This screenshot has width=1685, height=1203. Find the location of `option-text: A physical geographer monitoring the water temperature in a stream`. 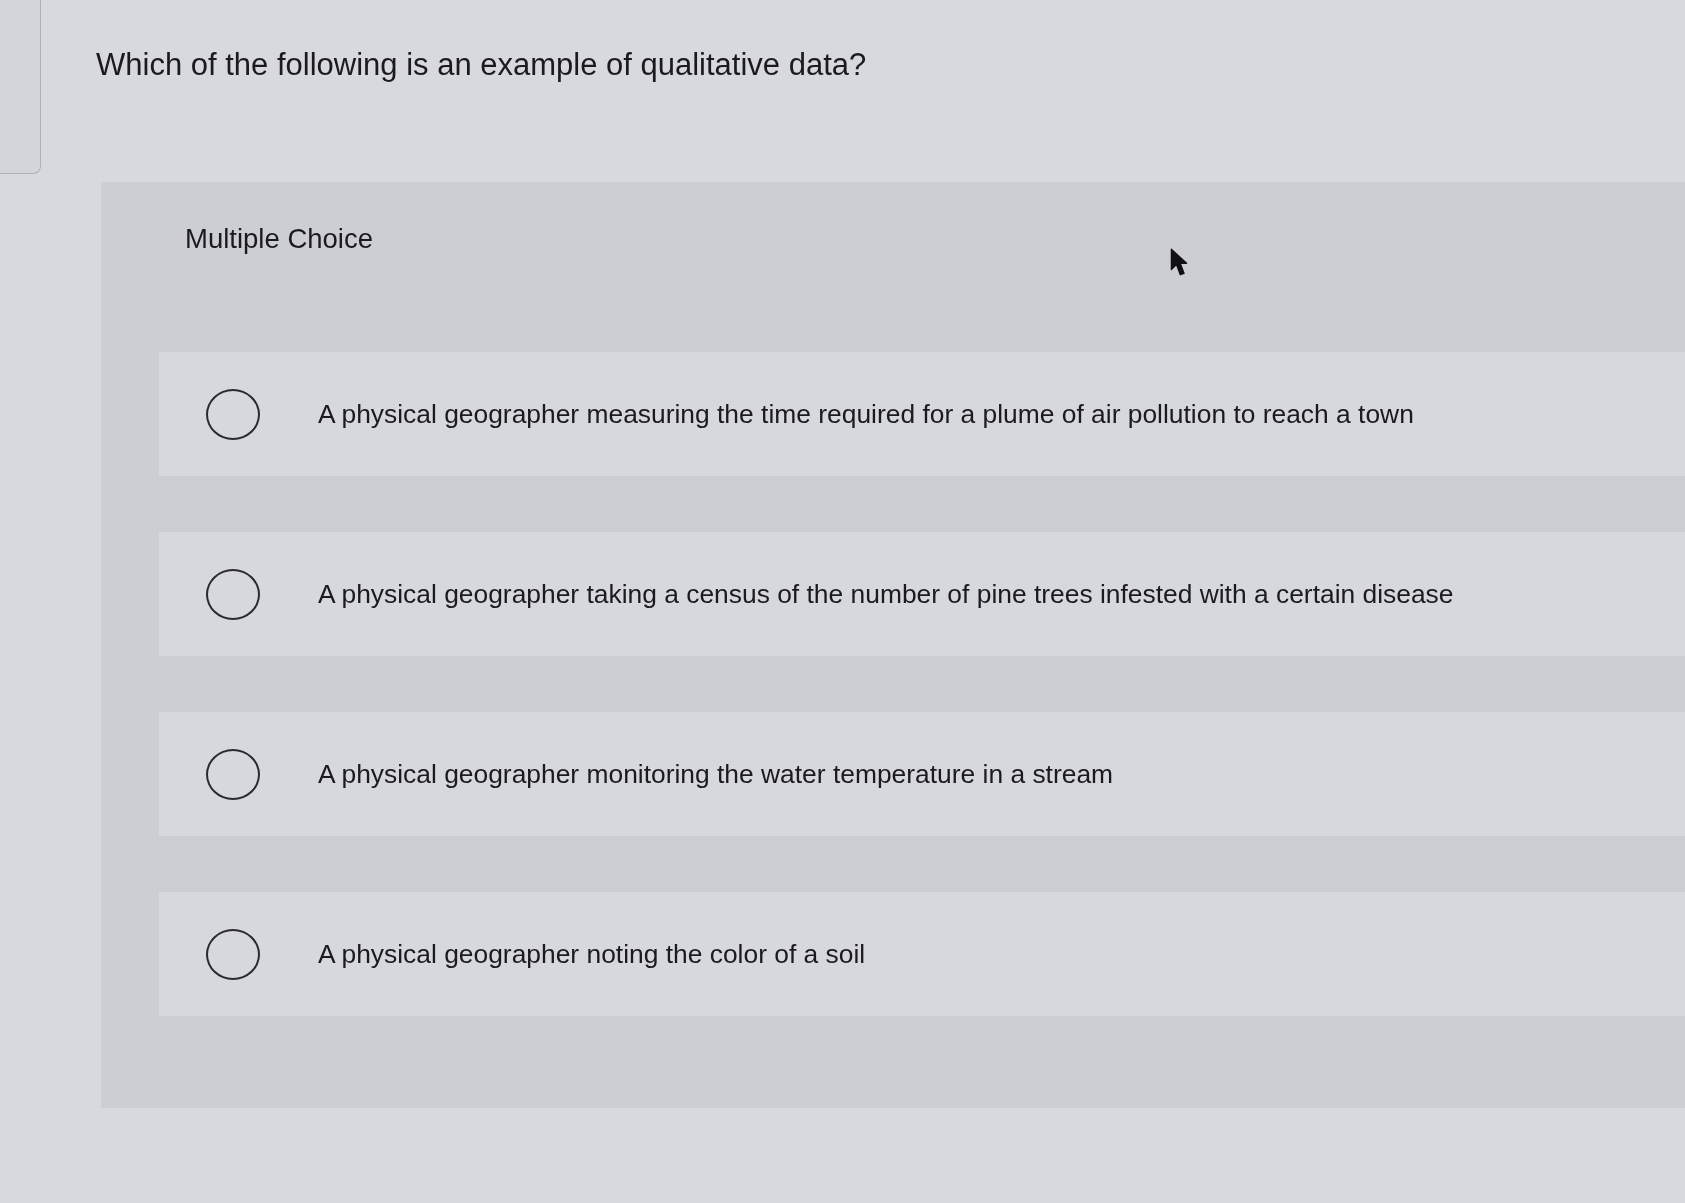

option-text: A physical geographer monitoring the water temperature in a stream is located at coordinates (716, 774).